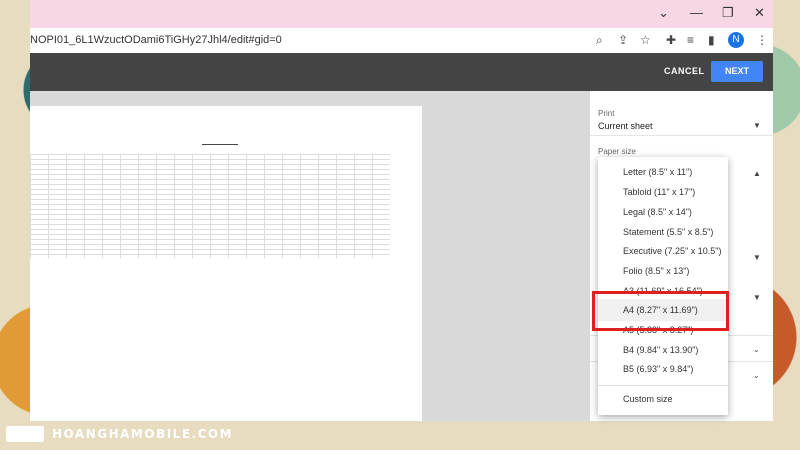  Describe the element at coordinates (623, 40) in the screenshot. I see `share-icon: ⇪` at that location.